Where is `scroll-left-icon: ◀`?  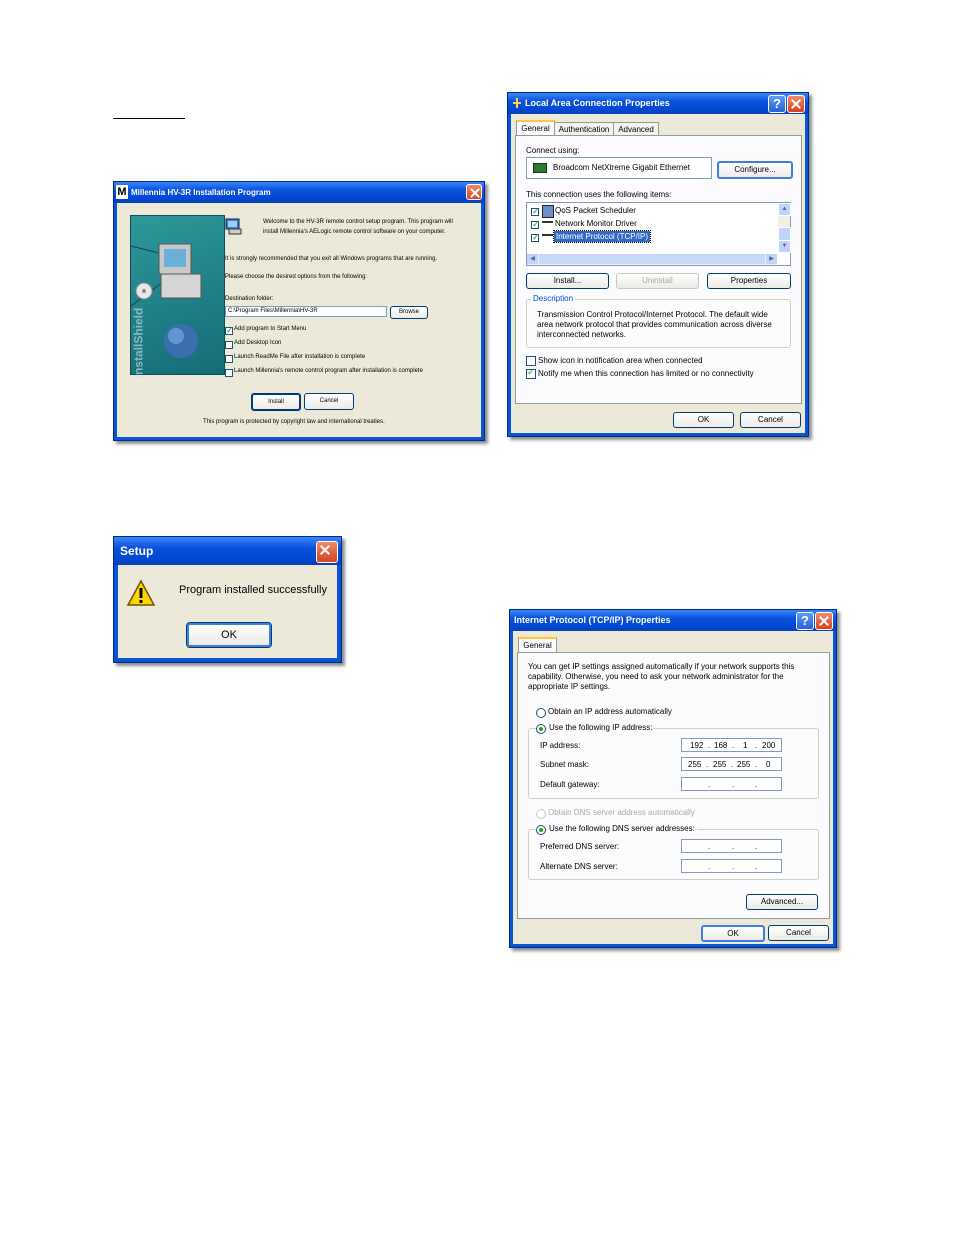 scroll-left-icon: ◀ is located at coordinates (532, 259).